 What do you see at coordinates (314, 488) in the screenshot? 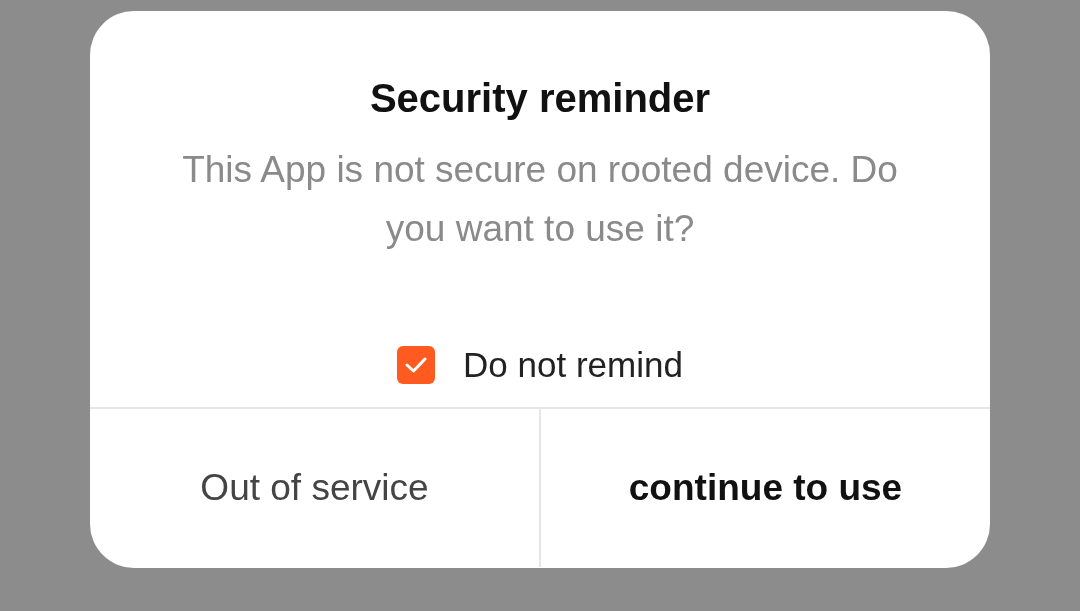
I see `cancel-button: Out of service` at bounding box center [314, 488].